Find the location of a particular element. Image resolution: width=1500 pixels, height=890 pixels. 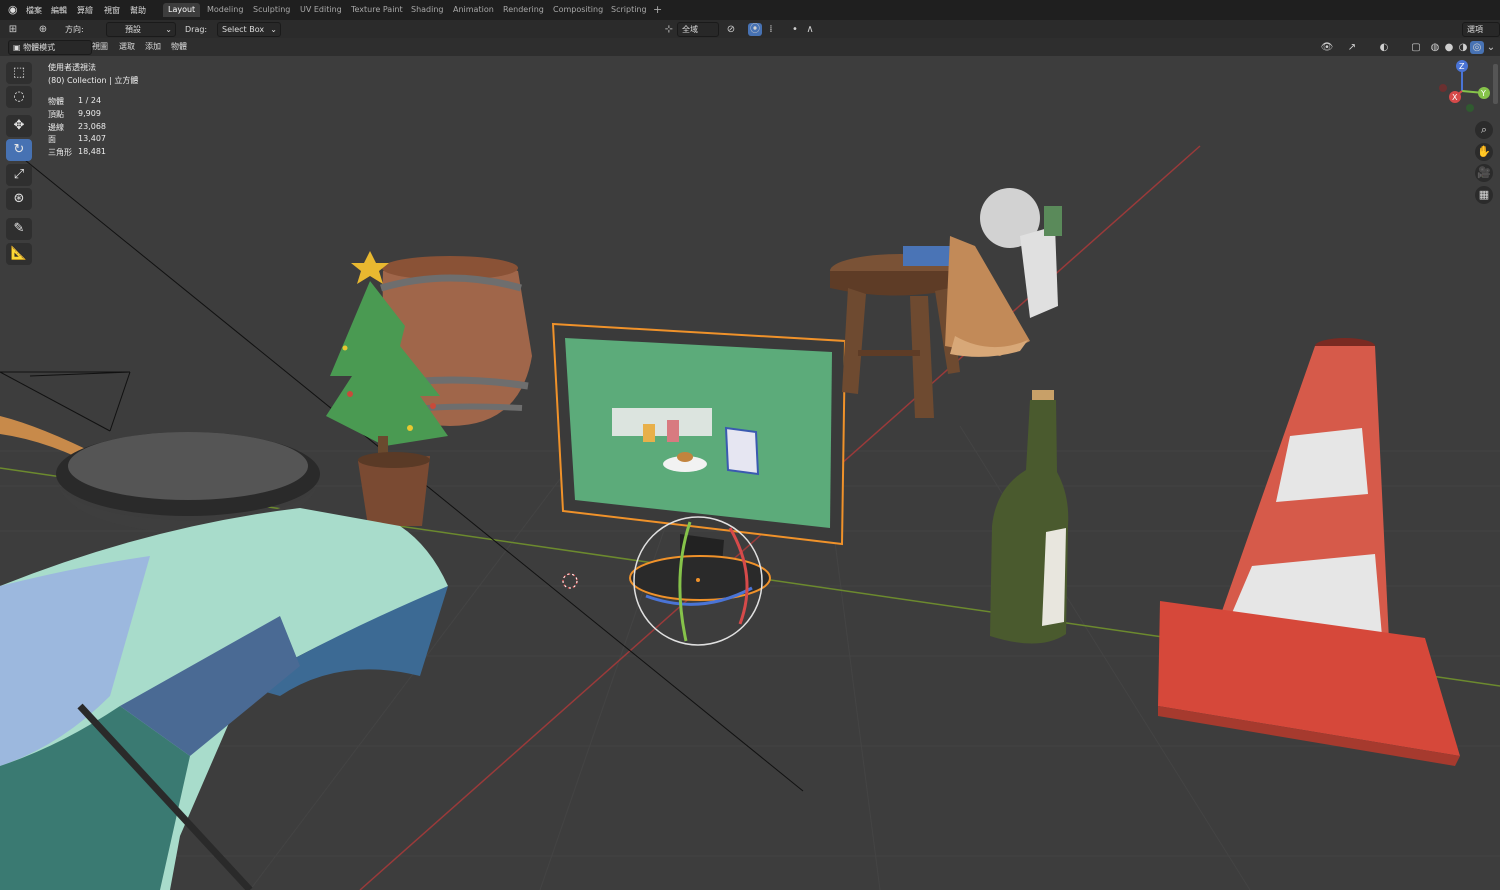

solid-shading-icon: ● is located at coordinates (1449, 47).